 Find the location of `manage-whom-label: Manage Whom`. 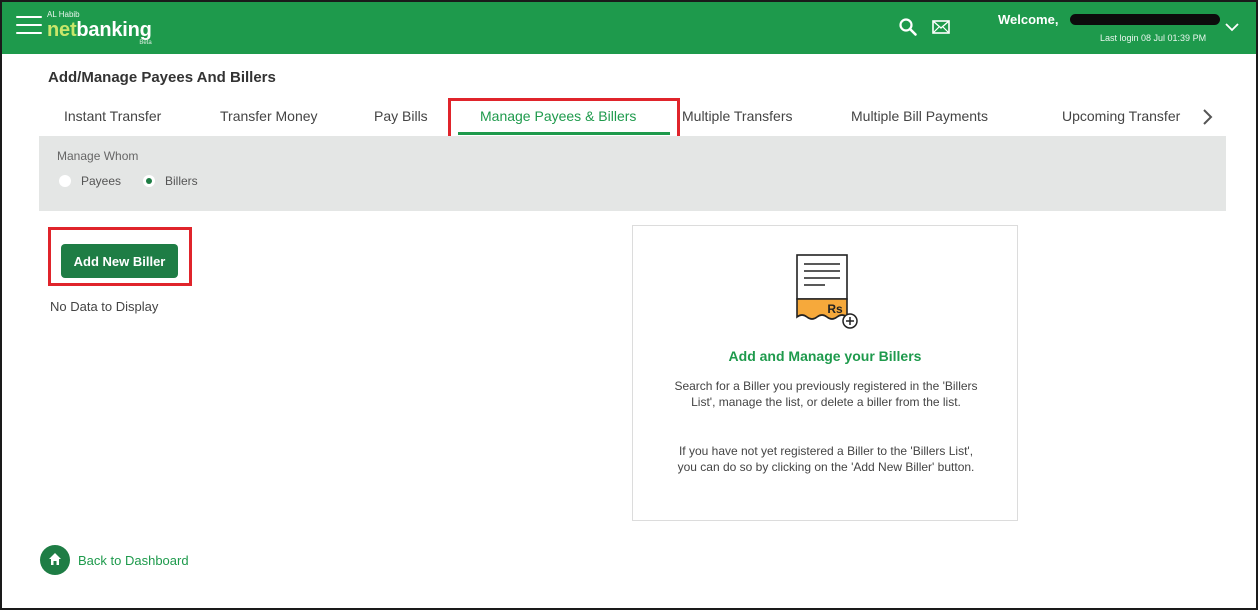

manage-whom-label: Manage Whom is located at coordinates (98, 156).